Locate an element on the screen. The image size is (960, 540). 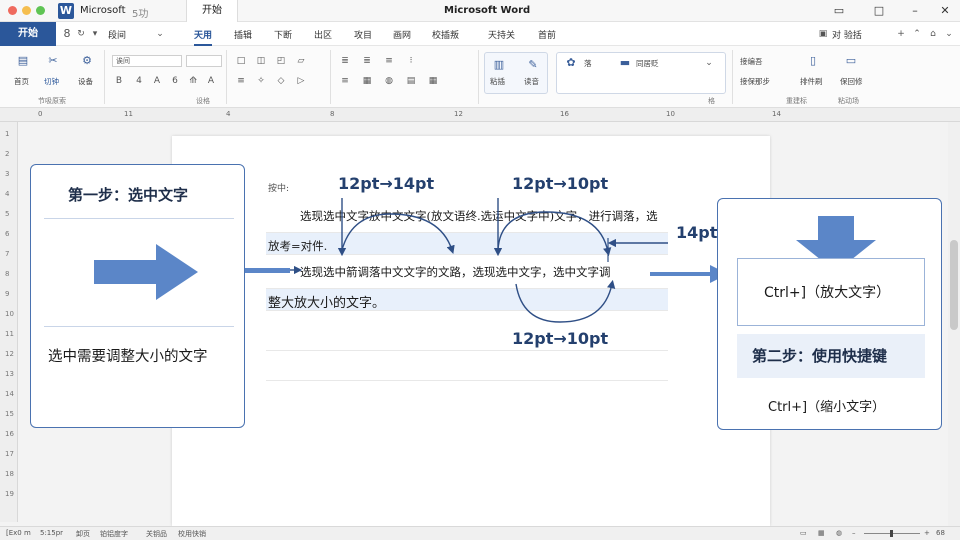
step1-text: 选中需要调整大小的文字 is located at coordinates (128, 357).